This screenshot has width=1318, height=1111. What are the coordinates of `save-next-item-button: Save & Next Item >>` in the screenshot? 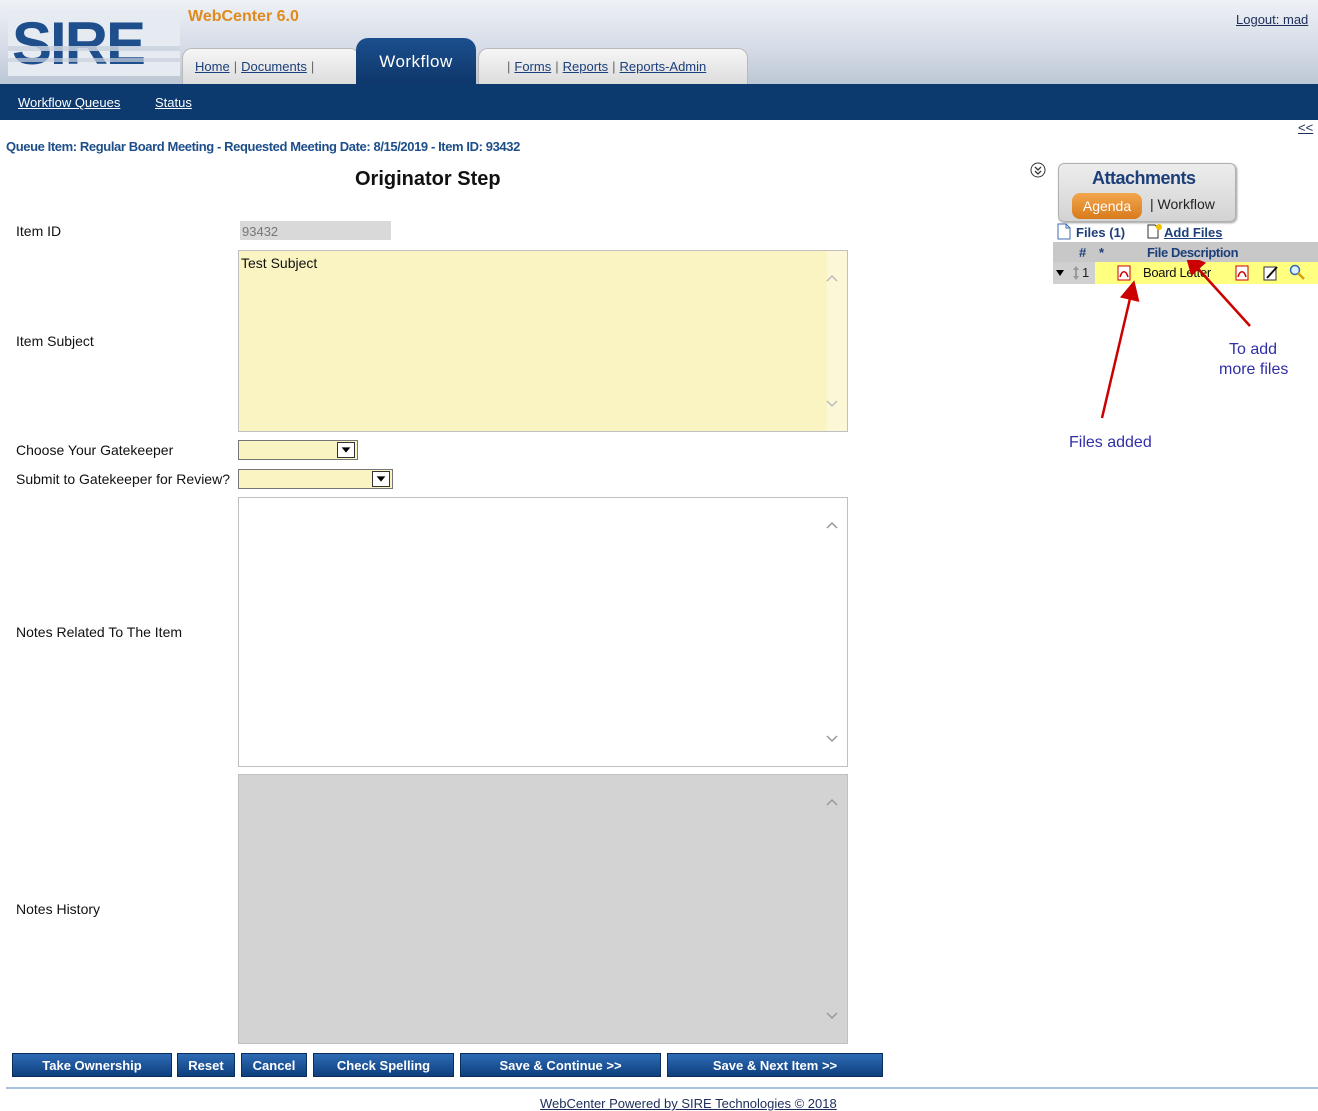 It's located at (775, 1065).